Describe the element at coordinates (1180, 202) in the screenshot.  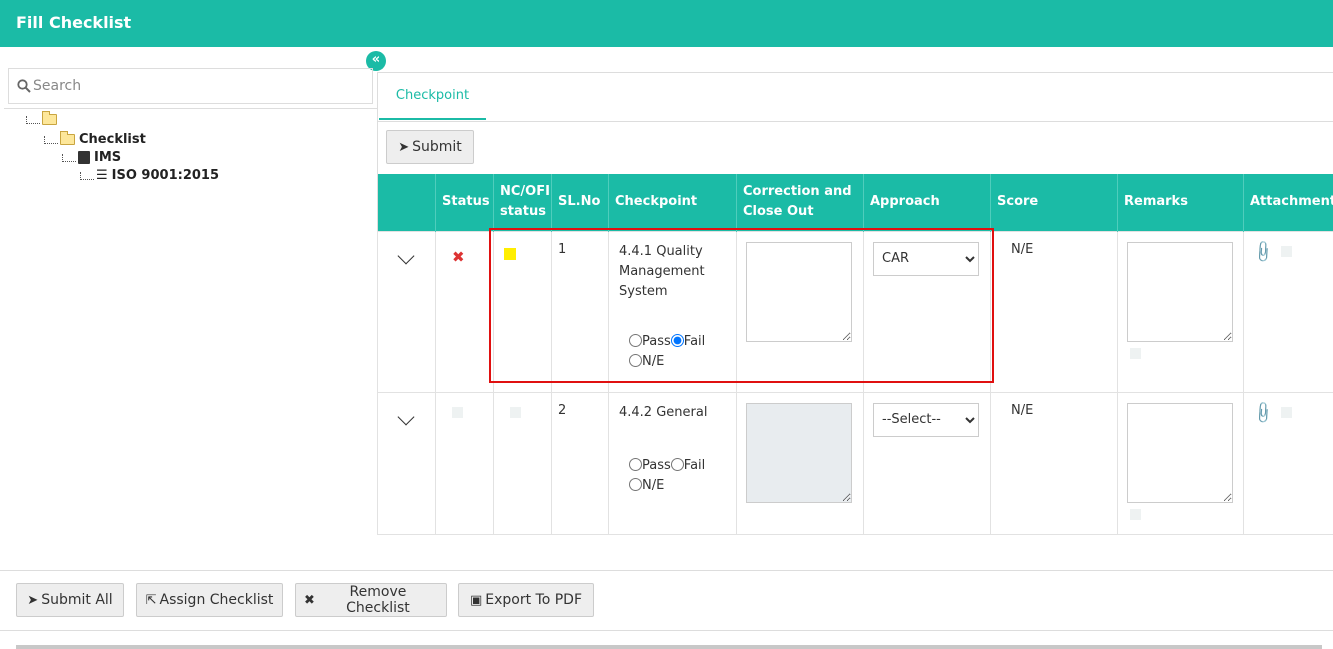
I see `col-remarks: Remarks` at that location.